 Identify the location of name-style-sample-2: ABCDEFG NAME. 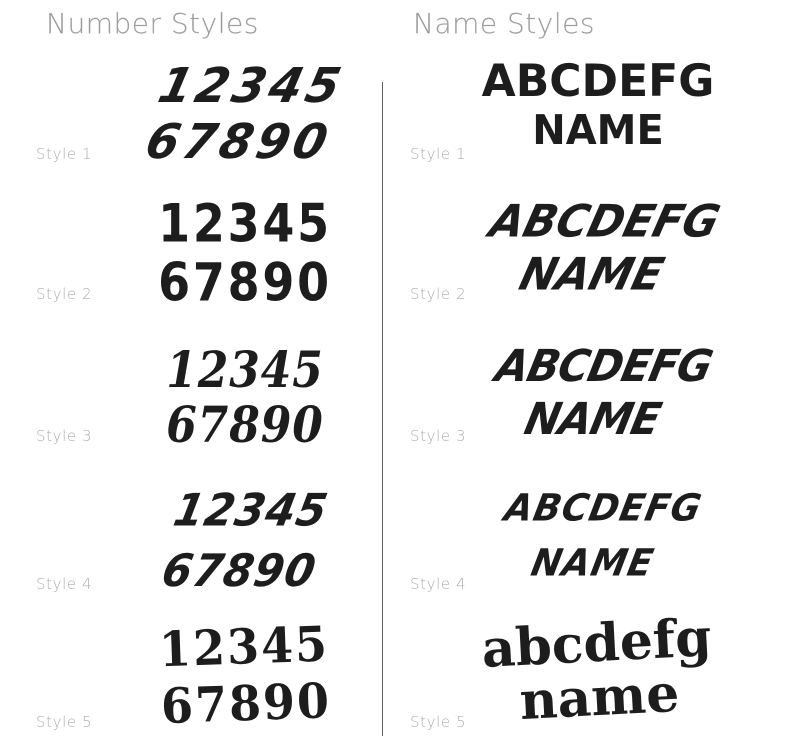
(598, 248).